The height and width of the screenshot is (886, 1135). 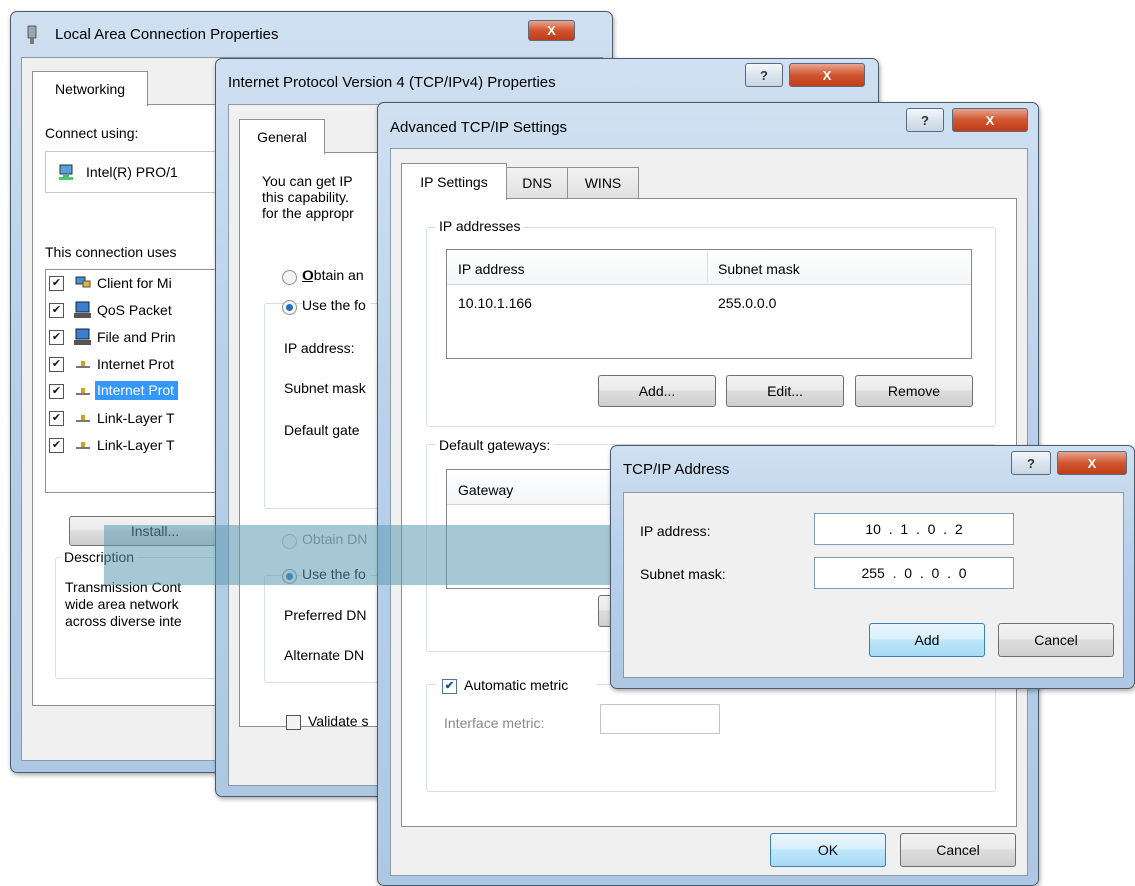 What do you see at coordinates (683, 574) in the screenshot?
I see `subnet-mask-label: Subnet mask:` at bounding box center [683, 574].